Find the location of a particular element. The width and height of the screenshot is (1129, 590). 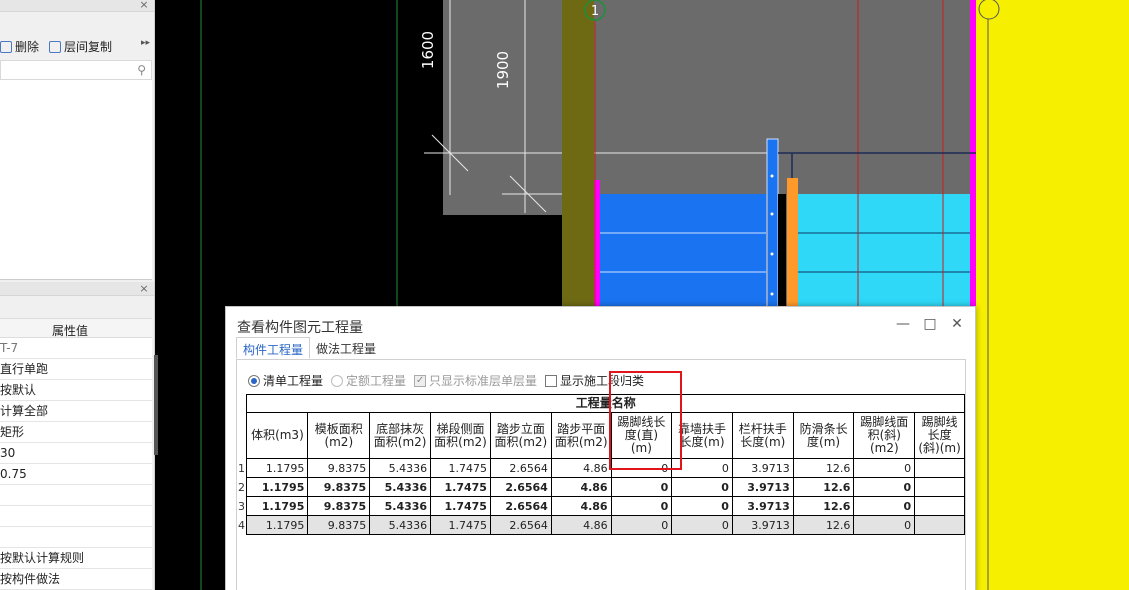

property-row: T-7 is located at coordinates (76, 348).